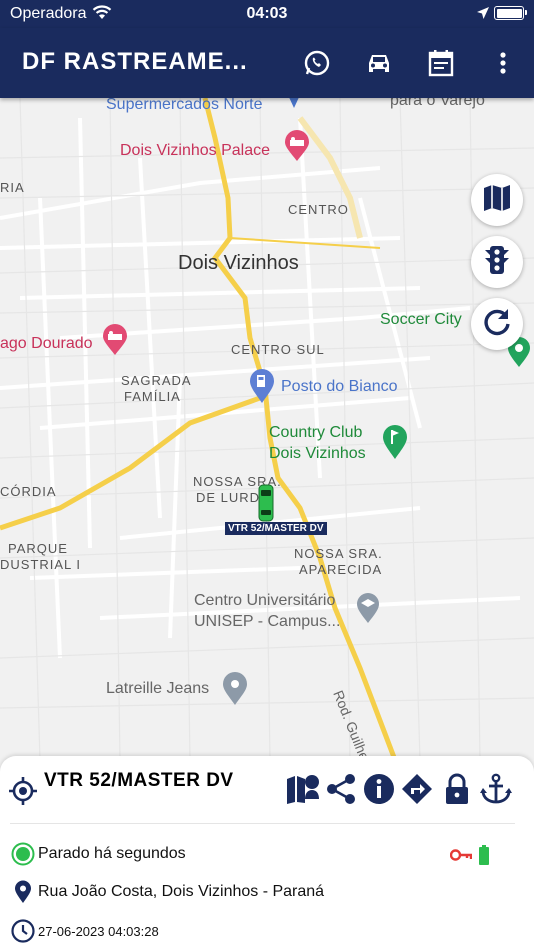  I want to click on person-pin-map-icon, so click(303, 791).